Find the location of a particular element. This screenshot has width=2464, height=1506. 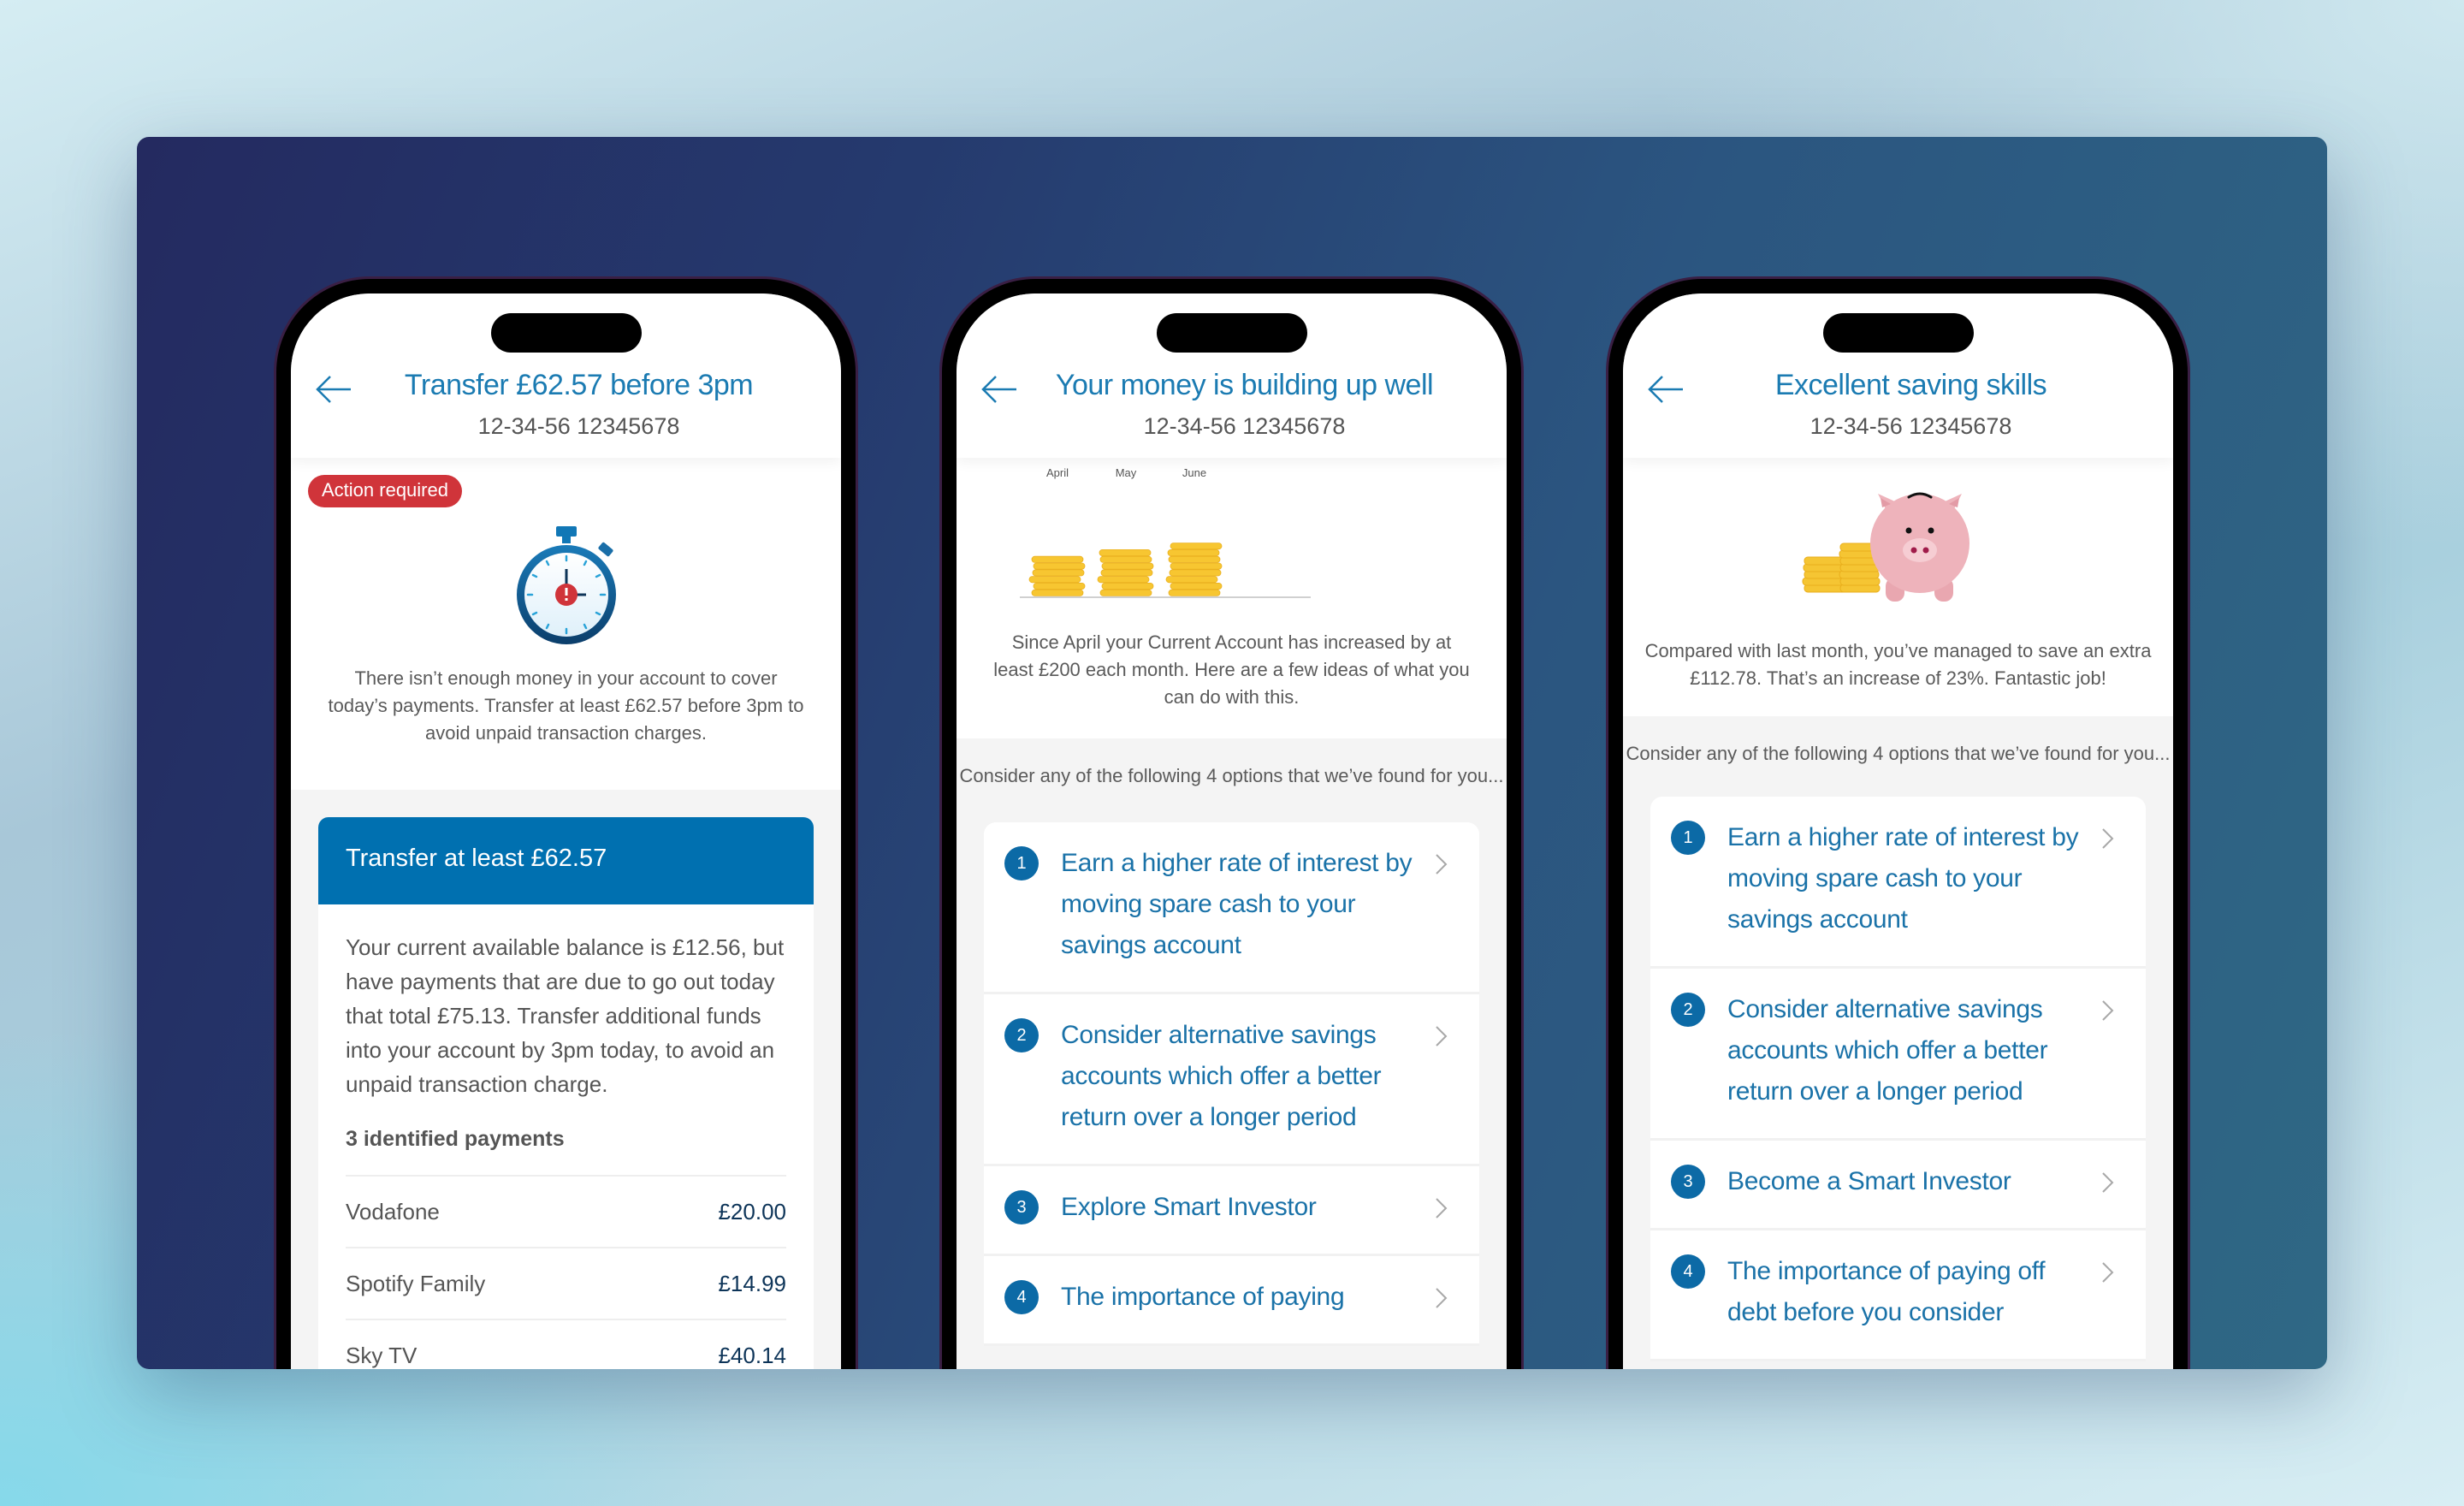

piggy-bank-icon is located at coordinates (1885, 547).